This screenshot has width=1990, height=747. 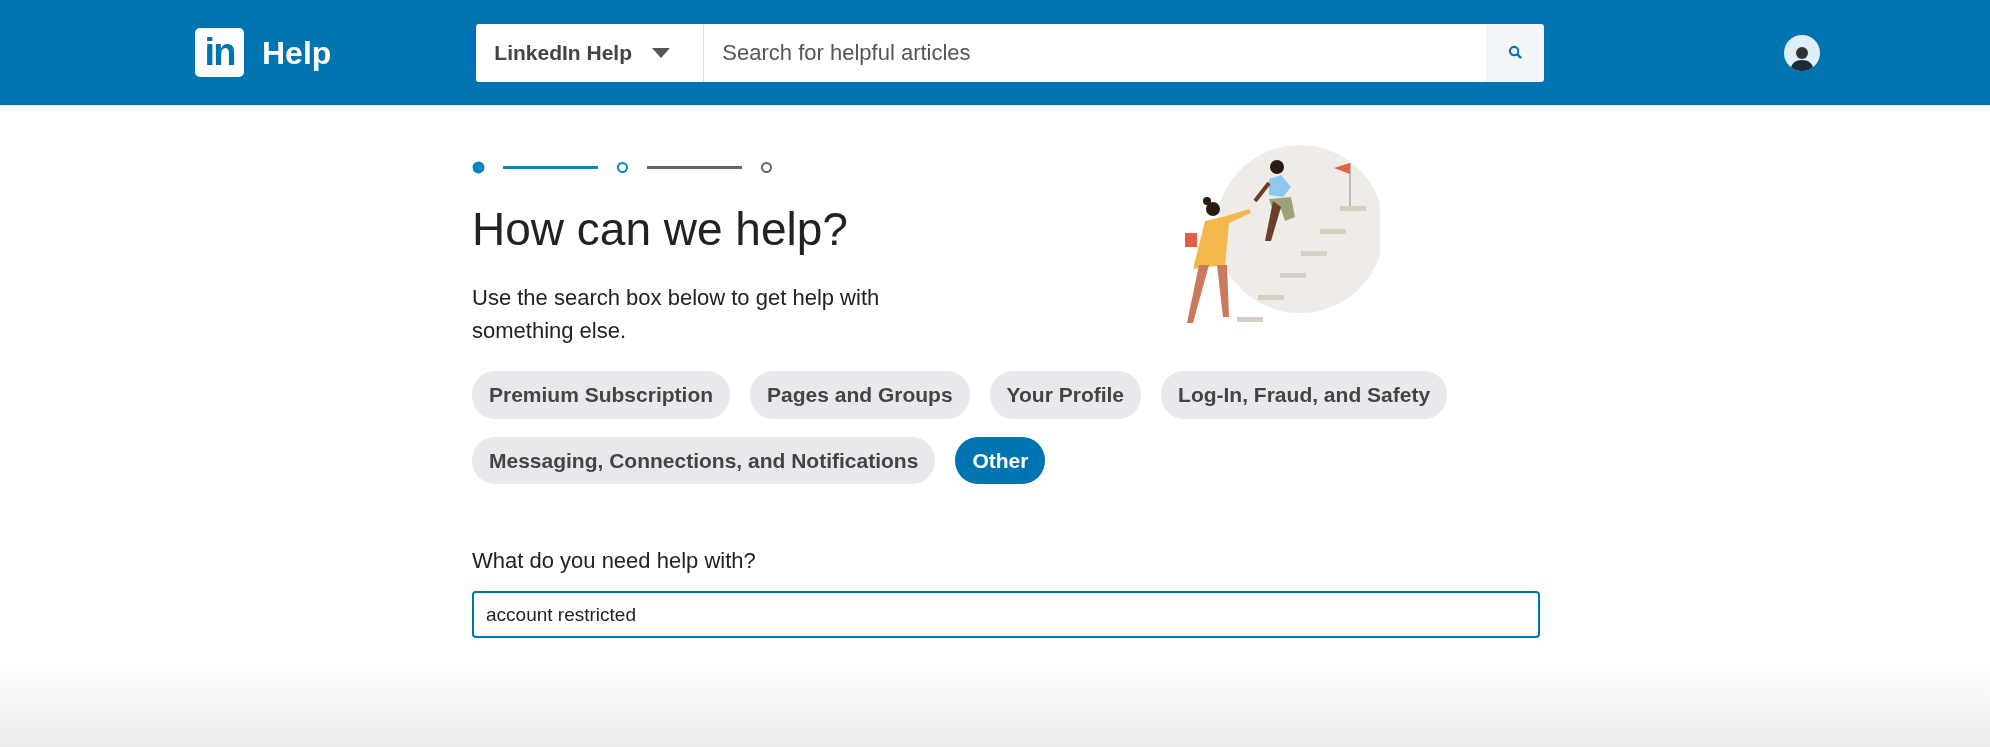 I want to click on topic-chip: Pages and Groups, so click(x=860, y=395).